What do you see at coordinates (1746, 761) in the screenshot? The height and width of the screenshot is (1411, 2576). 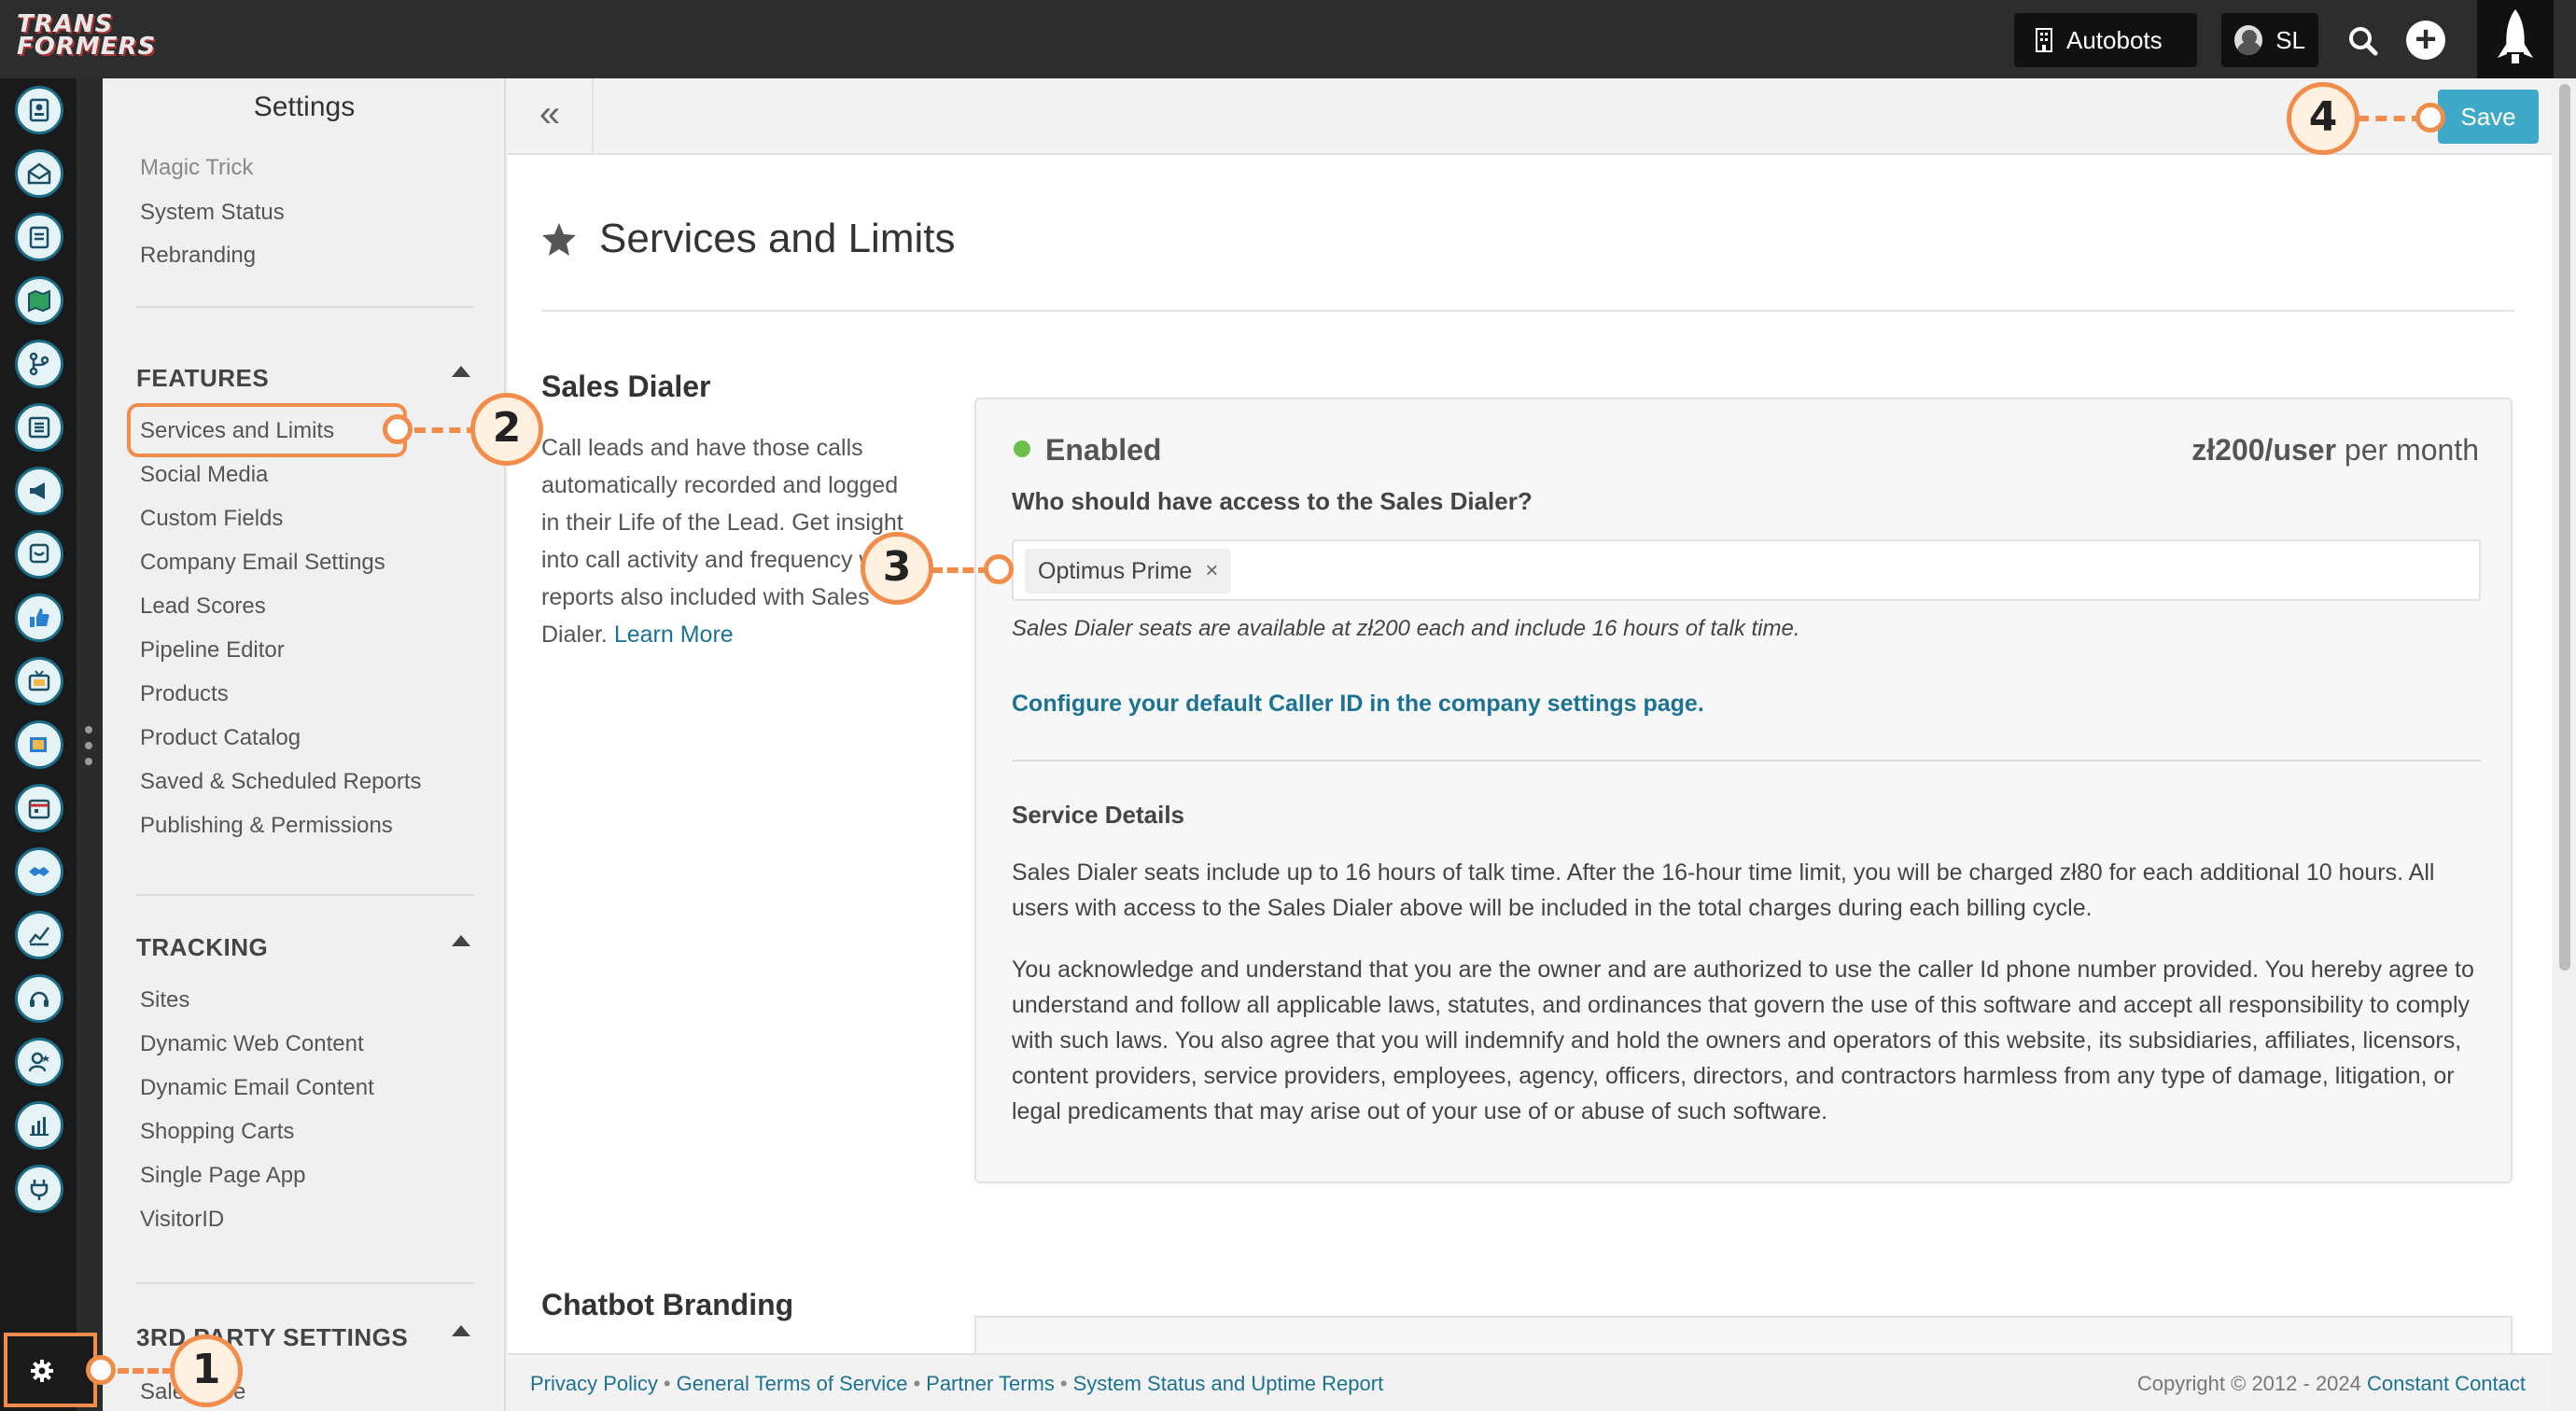 I see `panel-divider` at bounding box center [1746, 761].